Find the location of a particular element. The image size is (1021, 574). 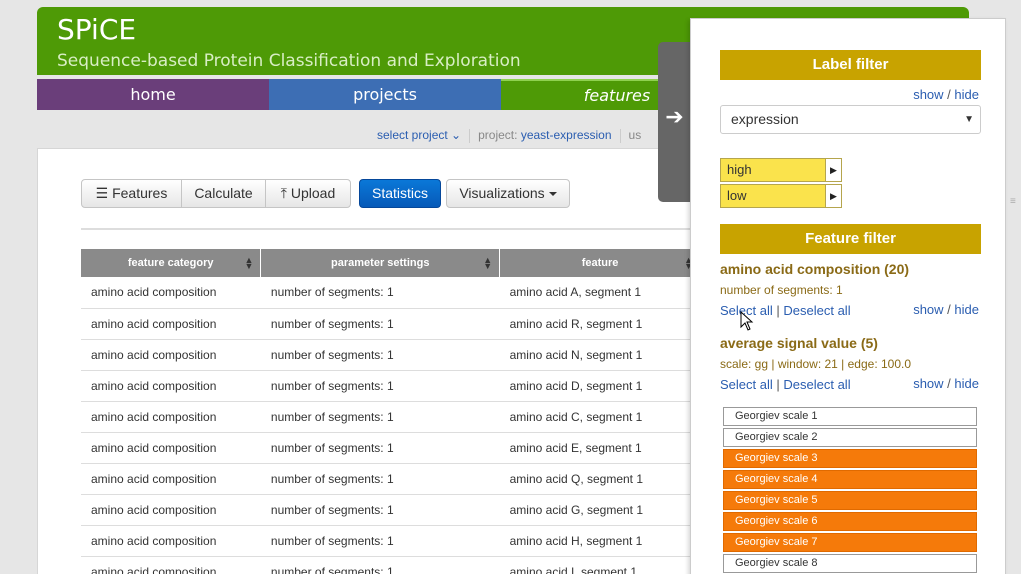

scale-item: Georgiev scale 8 is located at coordinates (850, 563).